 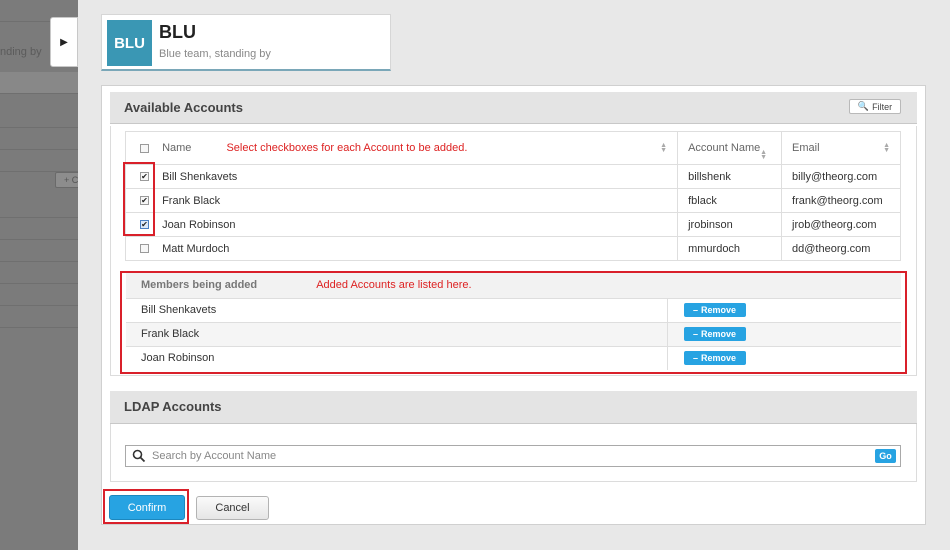 What do you see at coordinates (863, 106) in the screenshot?
I see `search-icon: 🔍` at bounding box center [863, 106].